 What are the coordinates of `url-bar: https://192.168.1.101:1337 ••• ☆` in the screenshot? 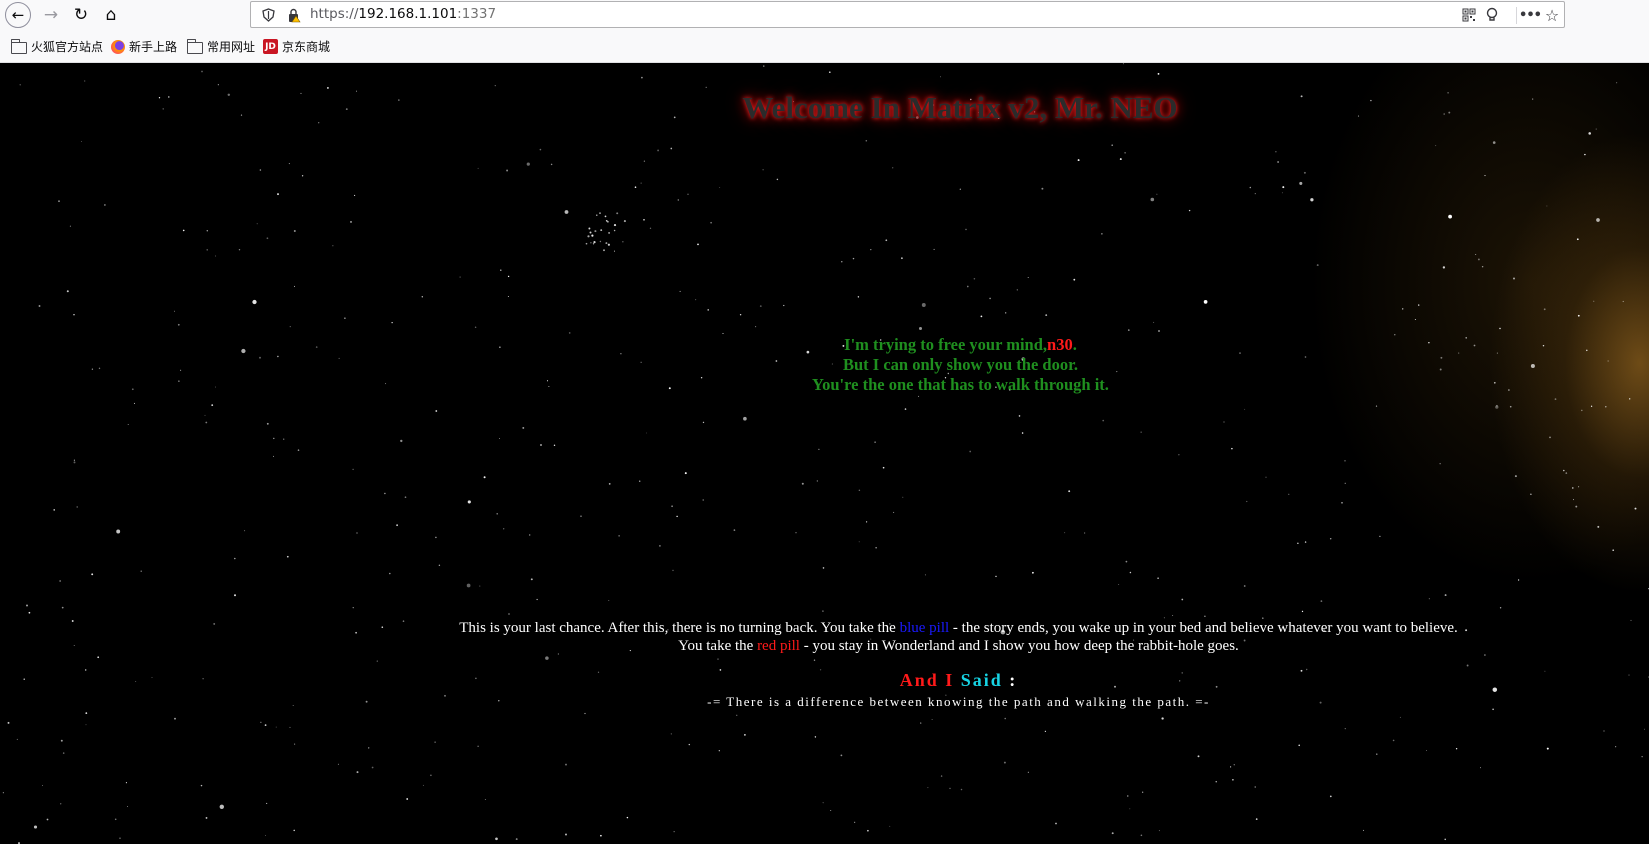 It's located at (907, 14).